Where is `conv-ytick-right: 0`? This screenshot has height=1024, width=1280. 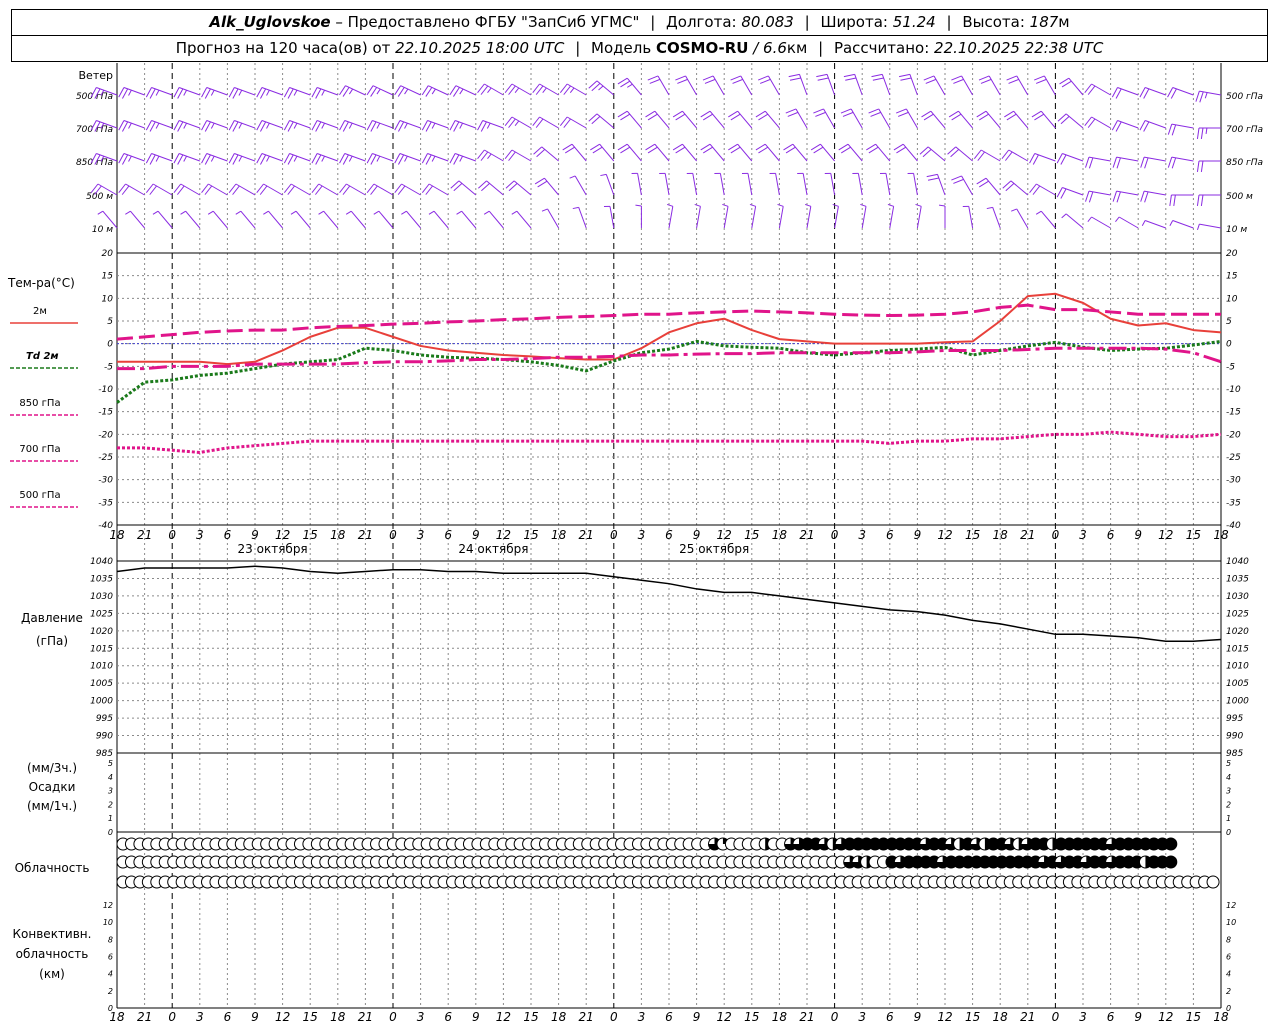 conv-ytick-right: 0 is located at coordinates (1228, 1008).